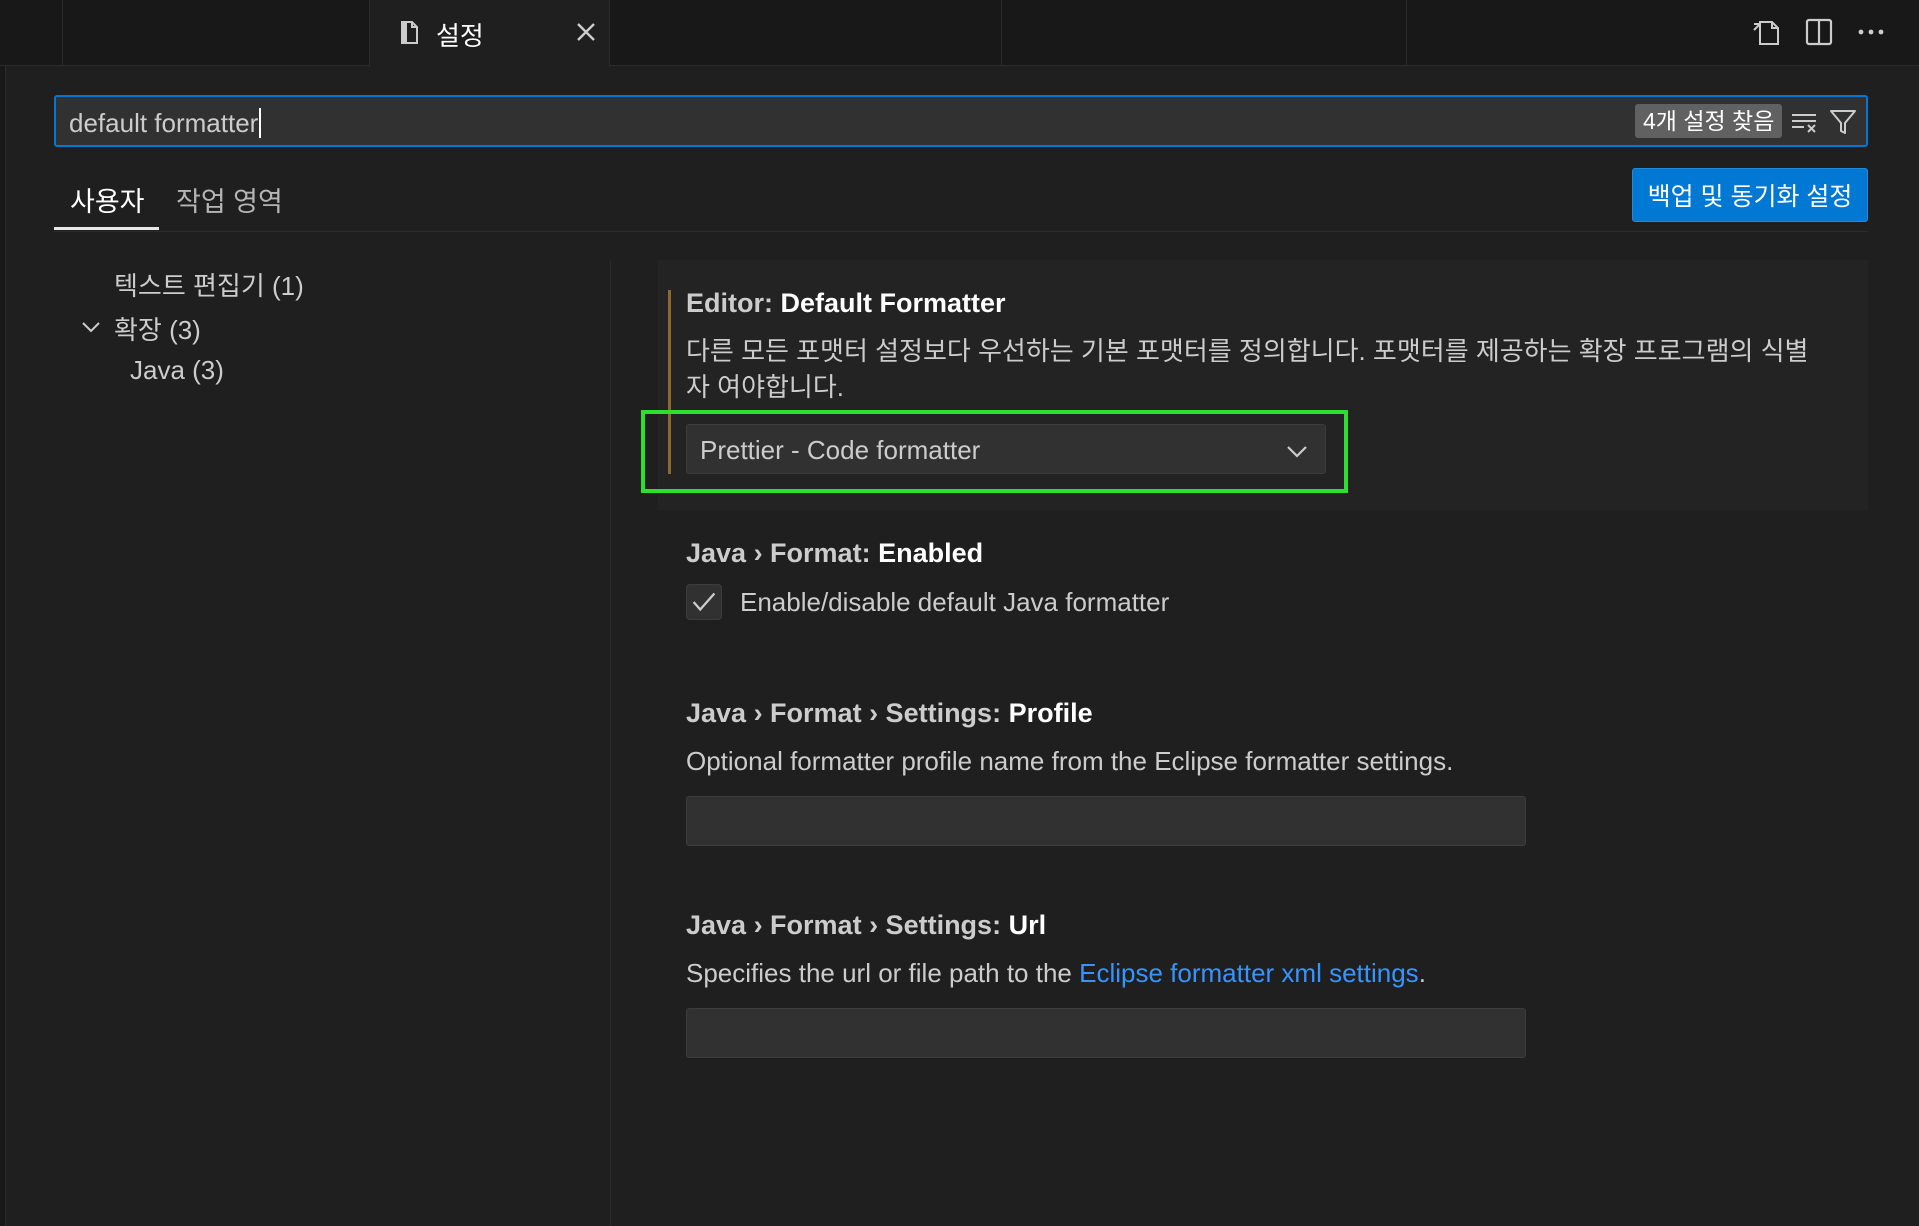 The image size is (1919, 1226). Describe the element at coordinates (229, 199) in the screenshot. I see `tab-workspace: 작업 영역` at that location.